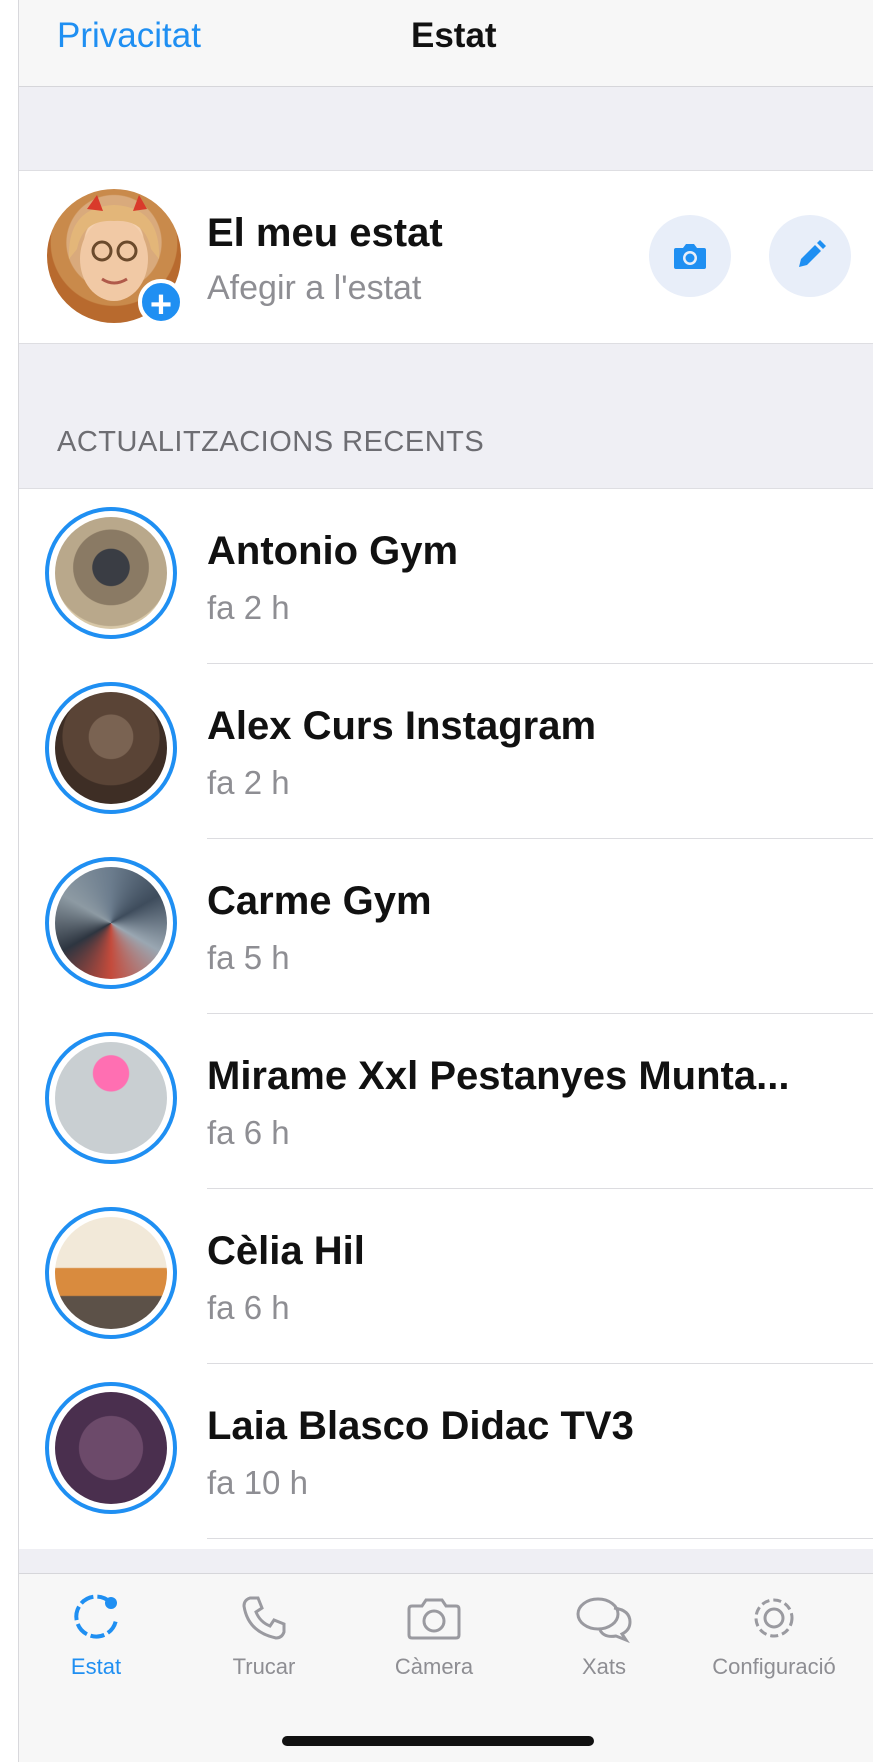 This screenshot has height=1762, width=873. I want to click on add-status-badge: +, so click(161, 302).